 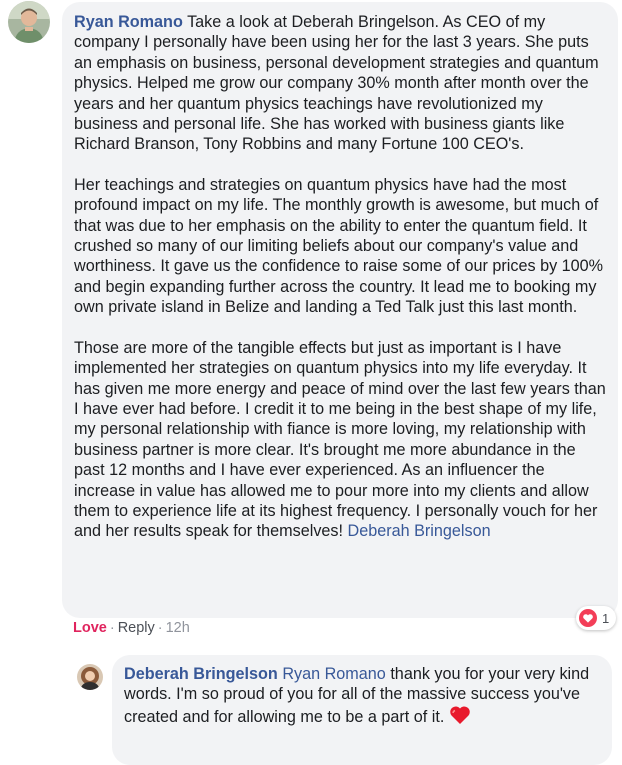 What do you see at coordinates (90, 628) in the screenshot?
I see `love-button: Love` at bounding box center [90, 628].